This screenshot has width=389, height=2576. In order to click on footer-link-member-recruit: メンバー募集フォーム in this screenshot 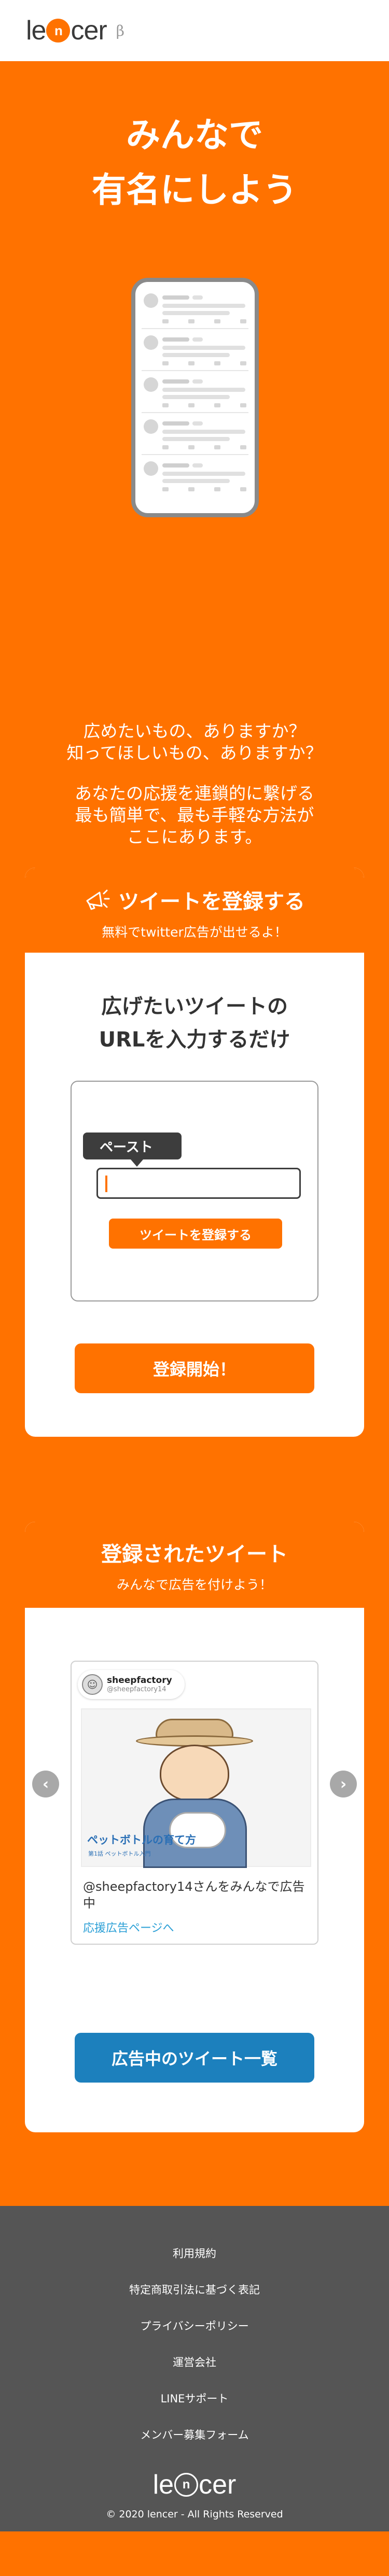, I will do `click(195, 2447)`.